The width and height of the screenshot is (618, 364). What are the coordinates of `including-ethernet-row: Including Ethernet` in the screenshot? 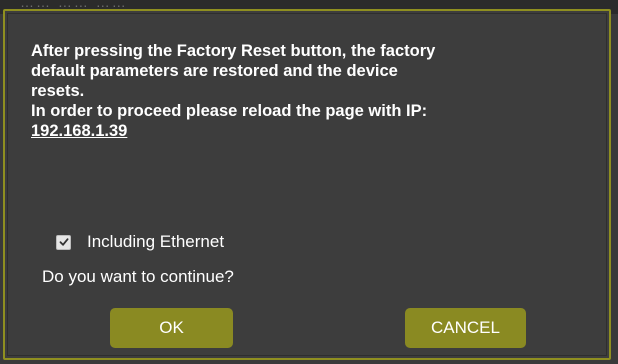 It's located at (140, 242).